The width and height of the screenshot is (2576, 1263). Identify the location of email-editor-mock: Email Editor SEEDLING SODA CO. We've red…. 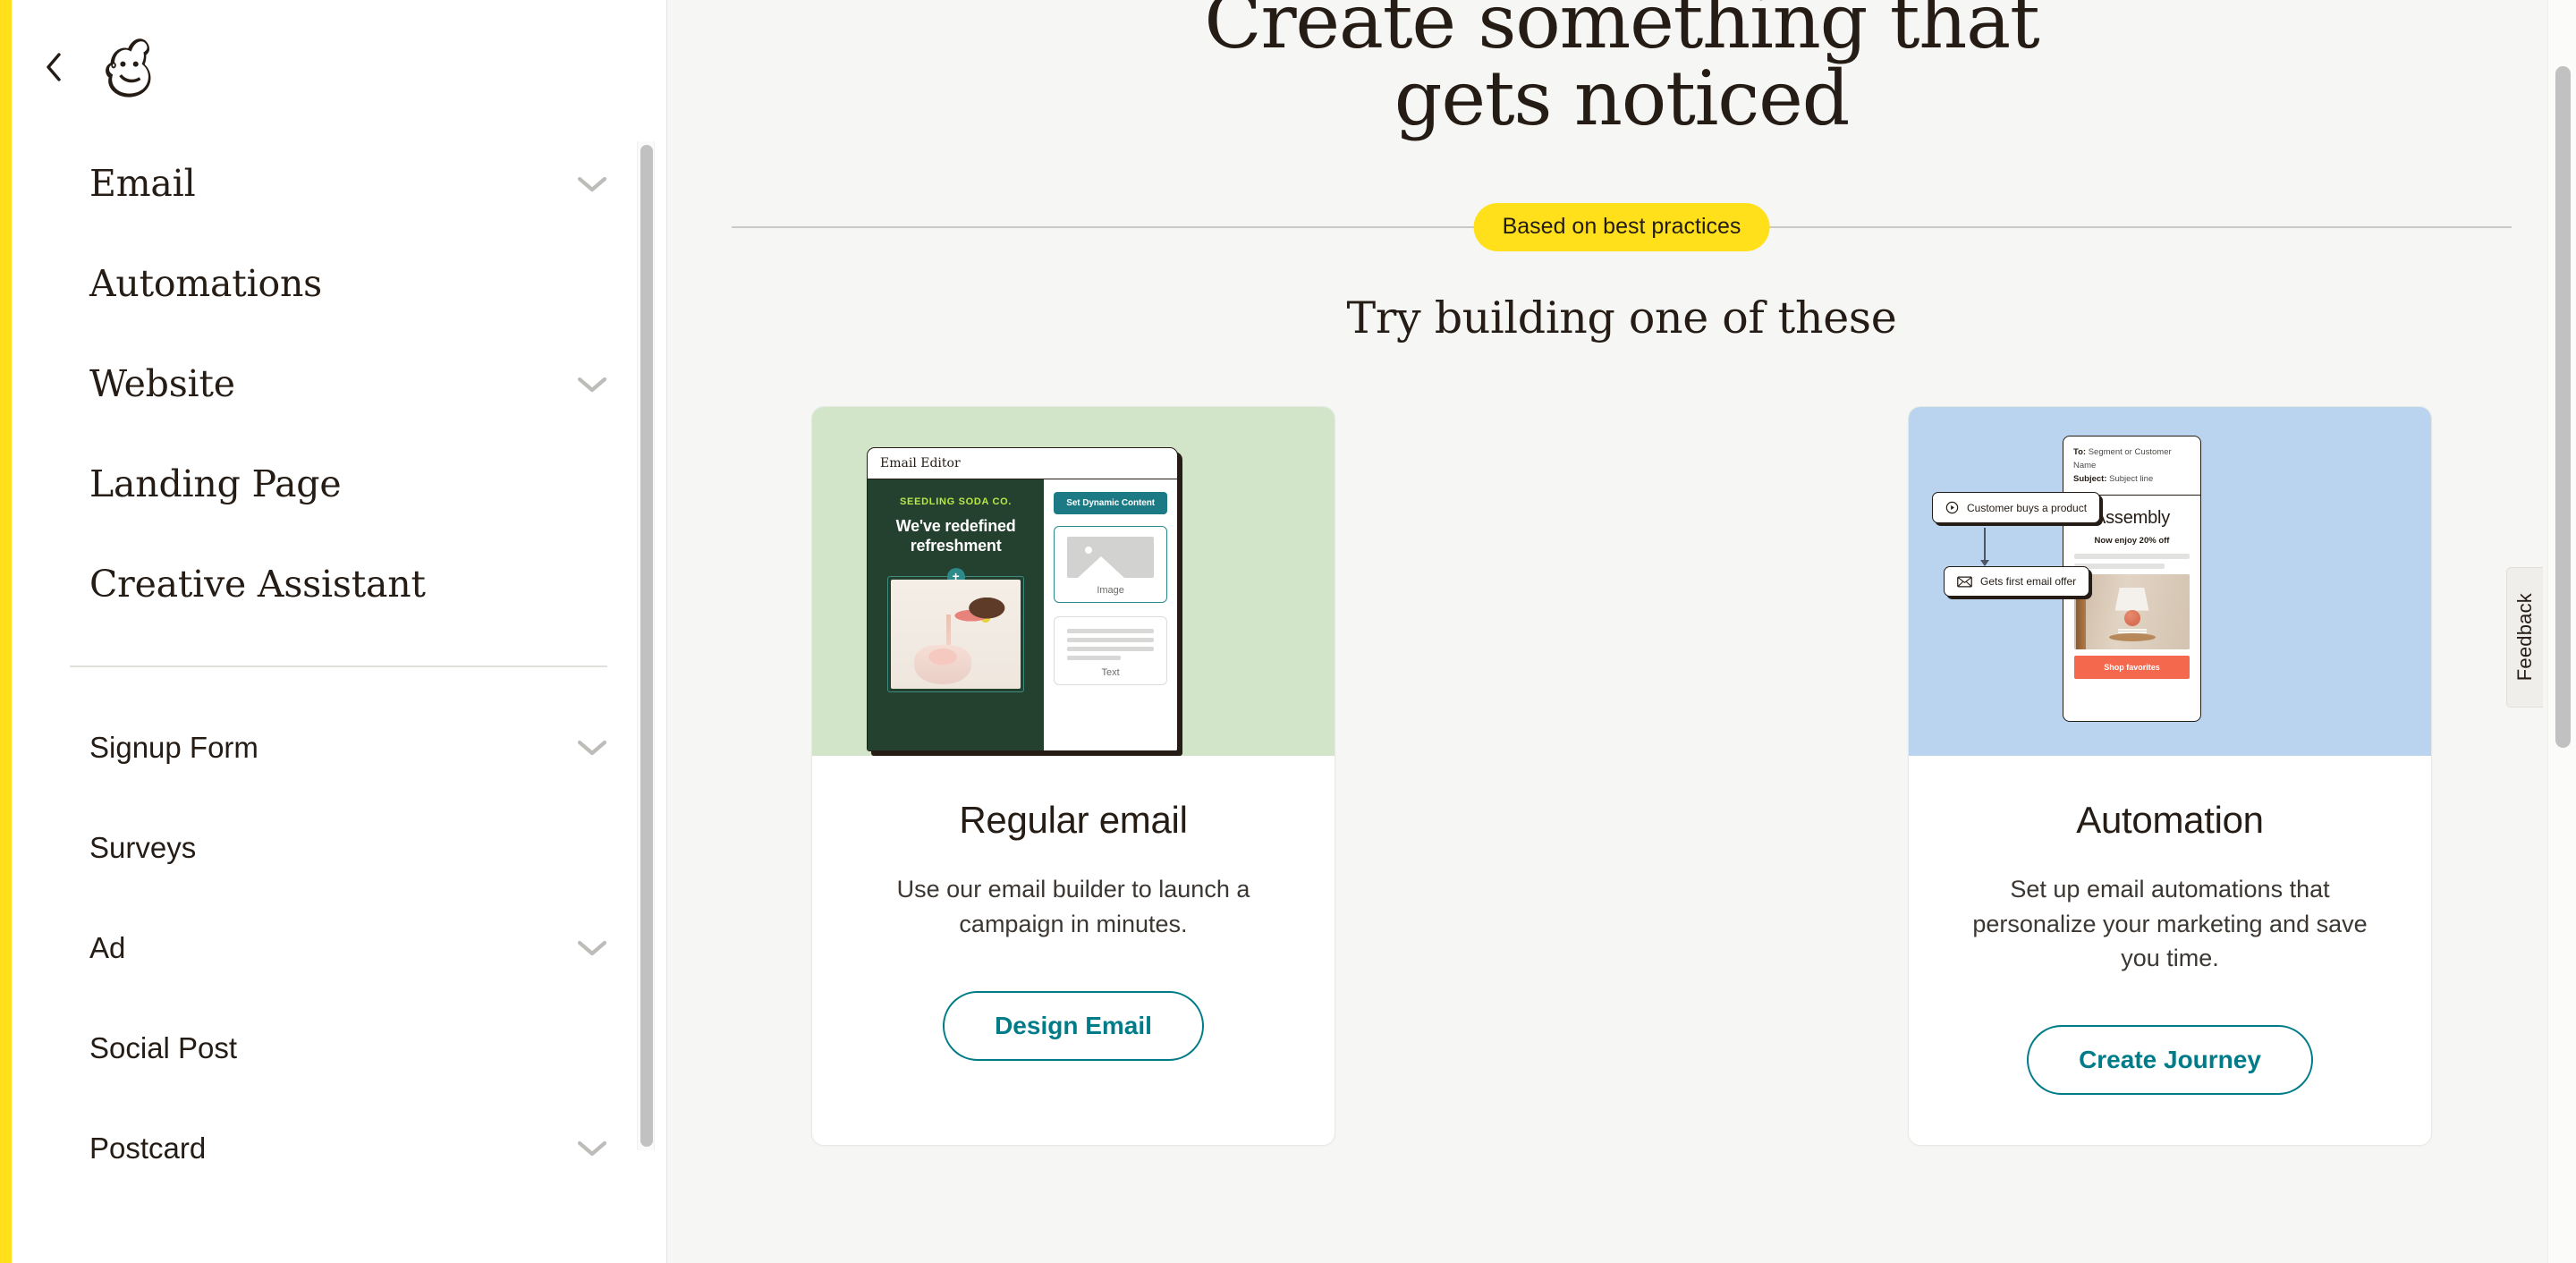
(1022, 599).